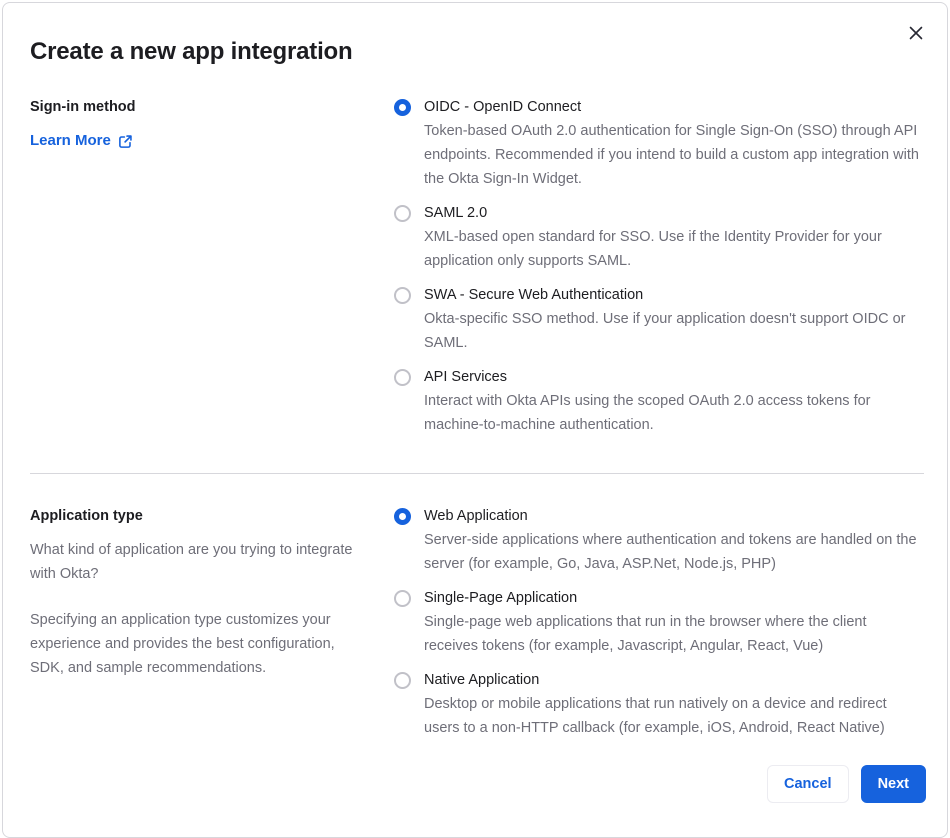 Image resolution: width=950 pixels, height=838 pixels. I want to click on learn-more-link: Learn More, so click(81, 141).